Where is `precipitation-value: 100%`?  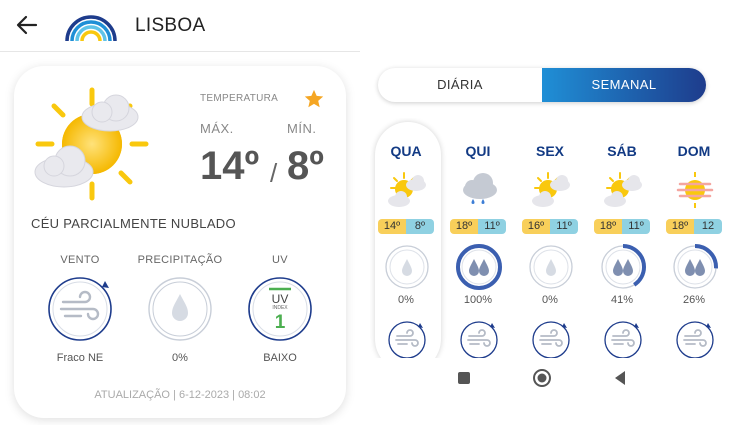 precipitation-value: 100% is located at coordinates (478, 300).